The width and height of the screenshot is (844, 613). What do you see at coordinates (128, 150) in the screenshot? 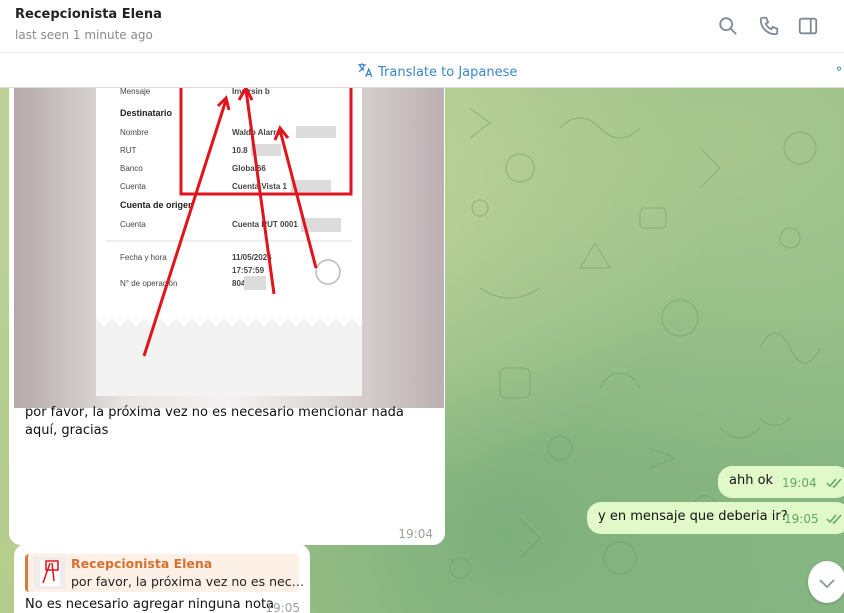
I see `svg-text: RUT` at bounding box center [128, 150].